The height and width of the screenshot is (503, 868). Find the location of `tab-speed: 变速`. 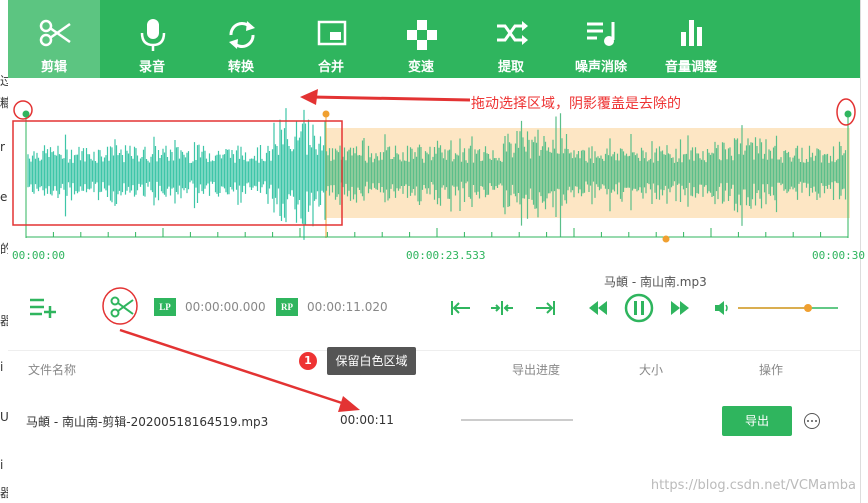

tab-speed: 变速 is located at coordinates (421, 39).